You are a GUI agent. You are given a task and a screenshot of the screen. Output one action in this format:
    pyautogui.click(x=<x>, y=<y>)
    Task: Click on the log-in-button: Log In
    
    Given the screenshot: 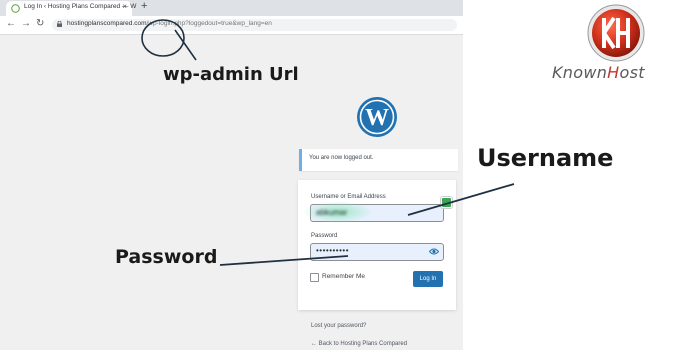 What is the action you would take?
    pyautogui.click(x=428, y=279)
    